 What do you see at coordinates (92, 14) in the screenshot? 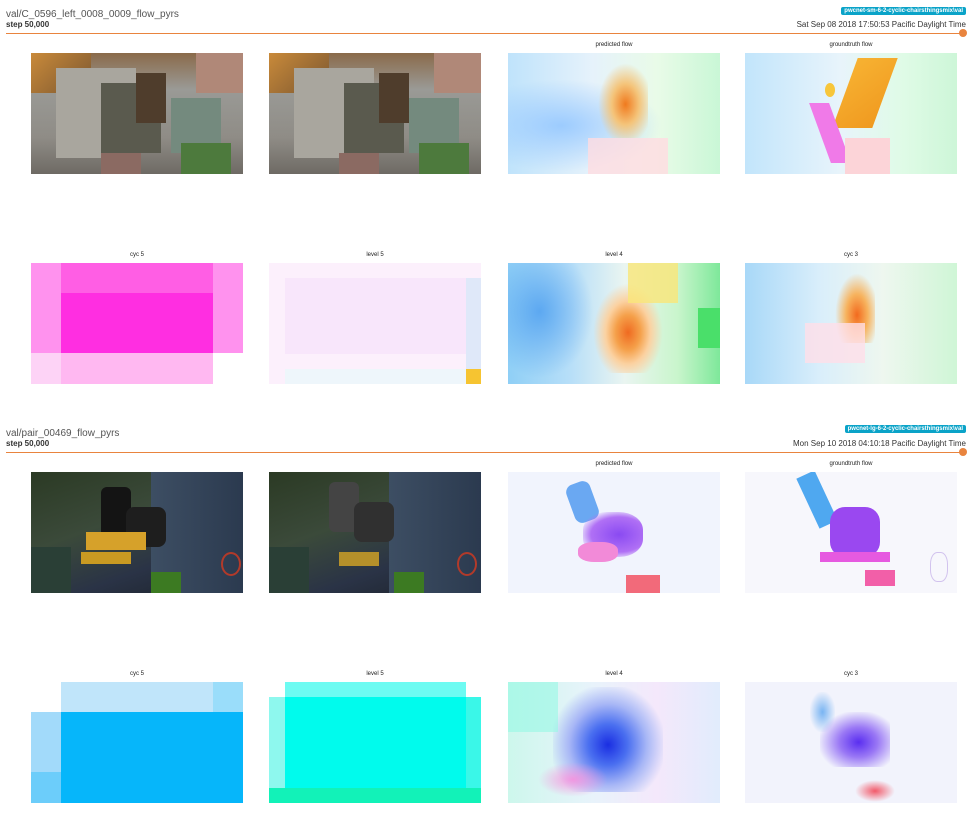
I see `card-title: val/C_0596_left_0008_0009_flow_pyrs` at bounding box center [92, 14].